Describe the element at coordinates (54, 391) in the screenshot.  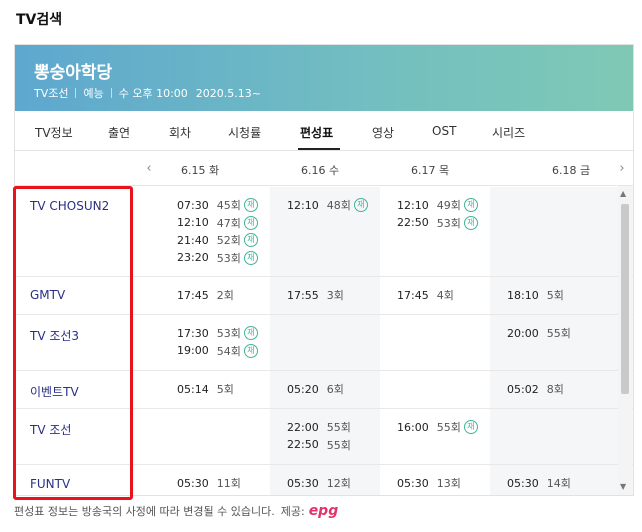
I see `channel-name-link: 이벤트TV` at that location.